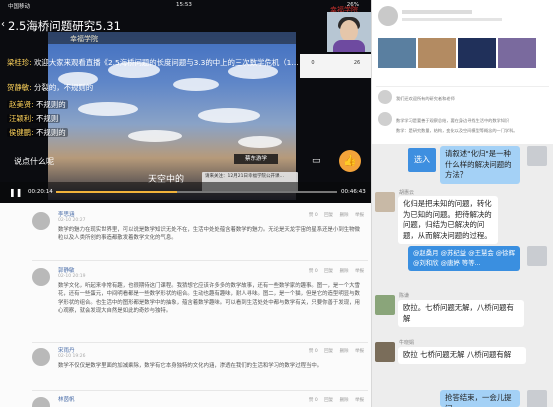  I want to click on message-sender: 陈谦, so click(404, 296).